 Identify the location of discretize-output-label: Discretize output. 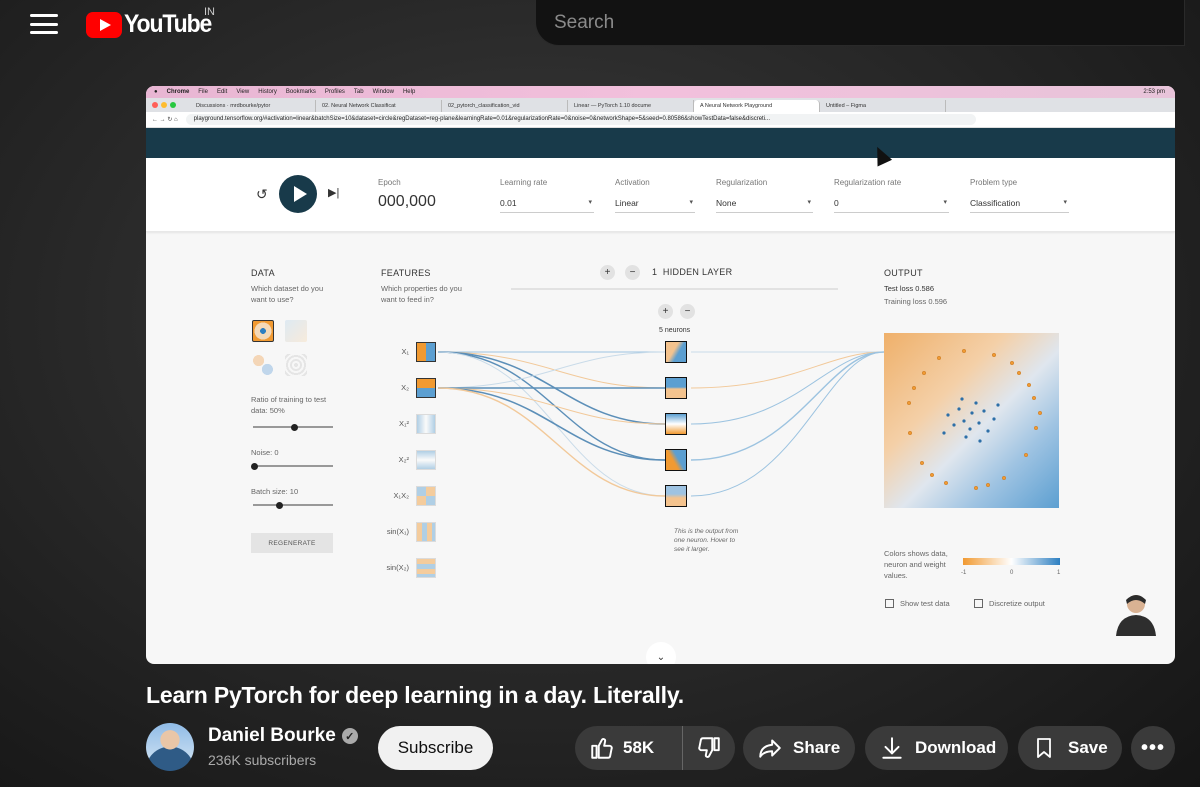
(1017, 603).